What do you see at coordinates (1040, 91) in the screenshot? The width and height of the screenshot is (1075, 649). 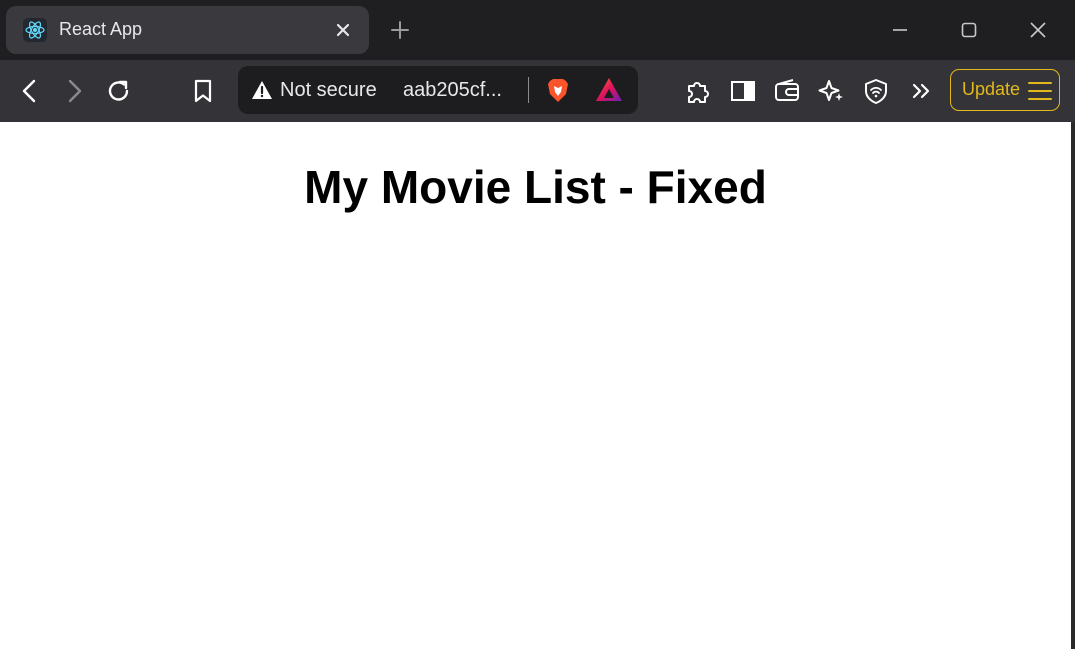 I see `menu-hamburger-icon` at bounding box center [1040, 91].